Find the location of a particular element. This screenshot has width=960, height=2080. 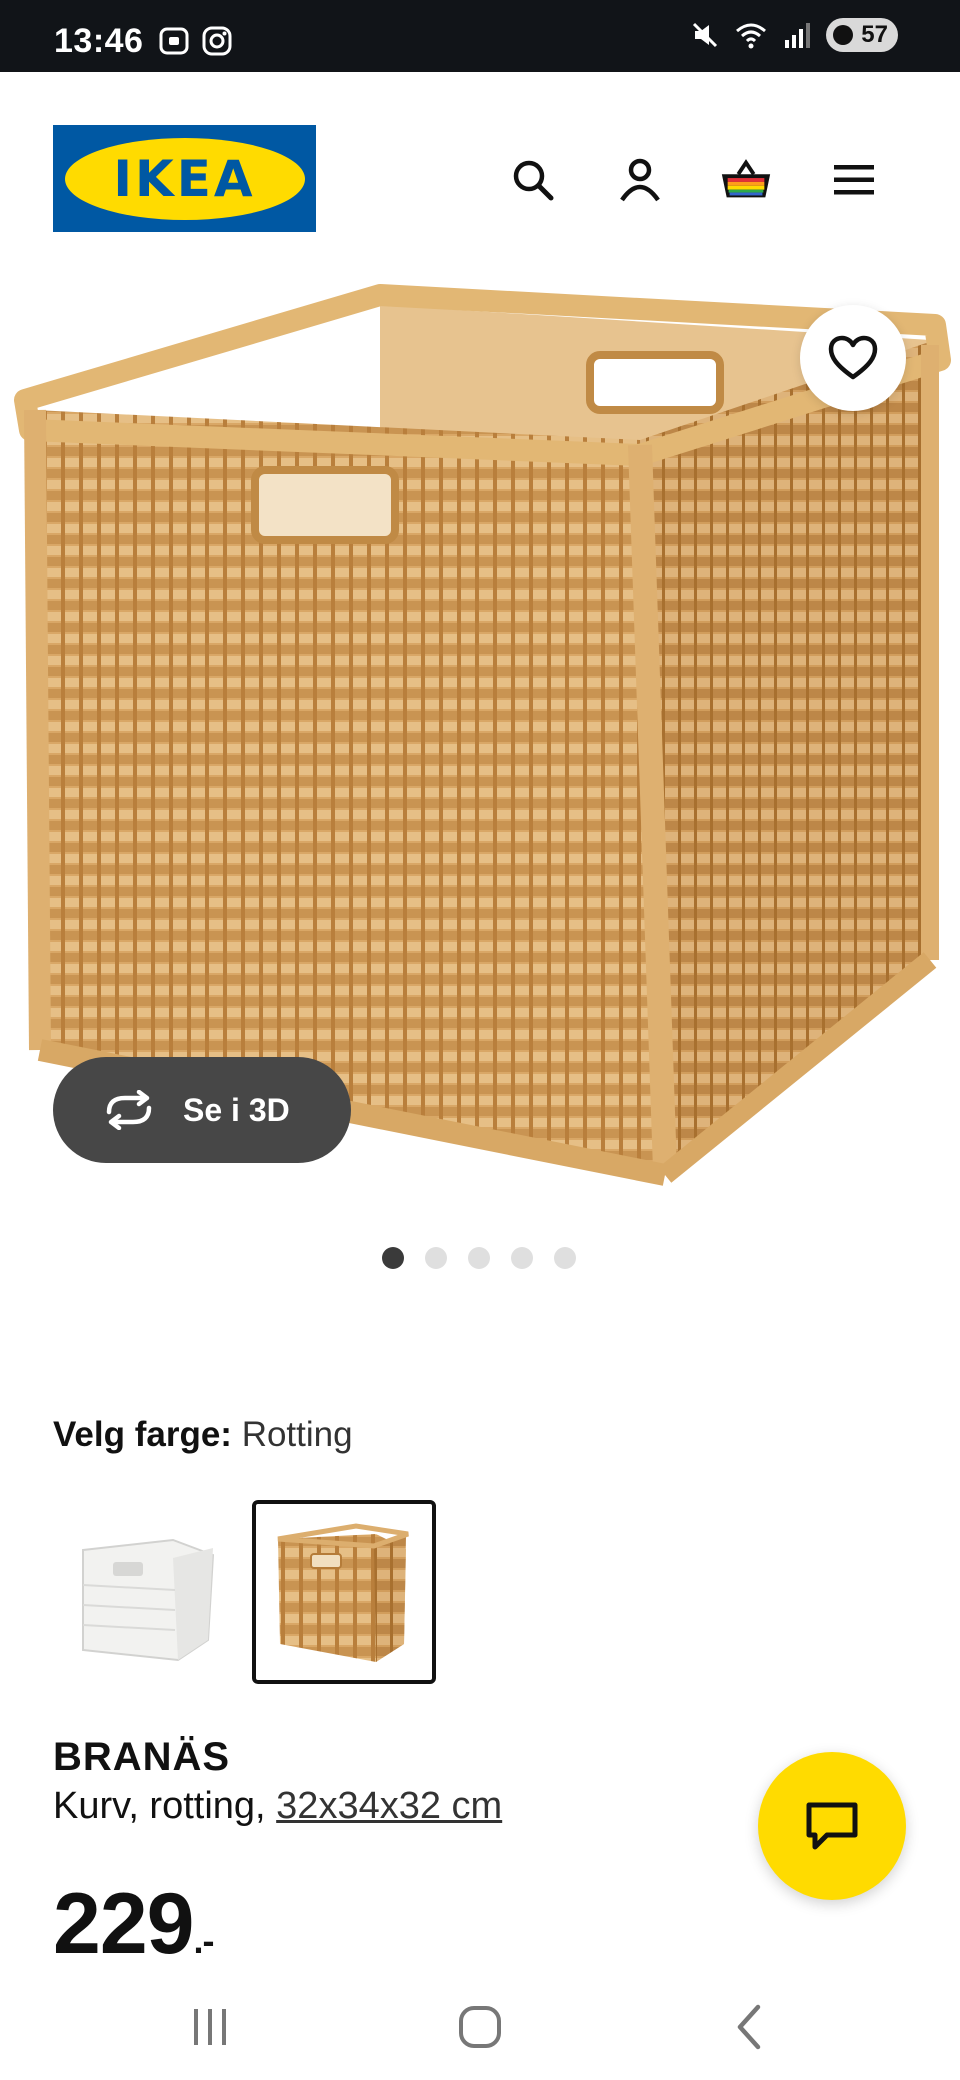

product-dimensions-link: 32x34x32 cm is located at coordinates (389, 1806).